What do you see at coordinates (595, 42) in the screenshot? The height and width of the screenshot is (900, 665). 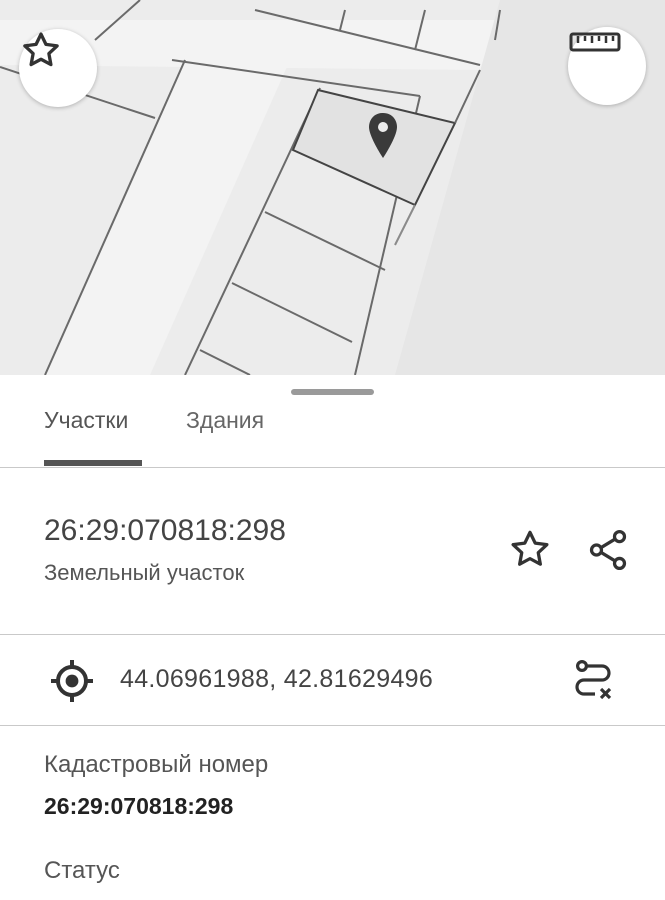 I see `ruler-icon` at bounding box center [595, 42].